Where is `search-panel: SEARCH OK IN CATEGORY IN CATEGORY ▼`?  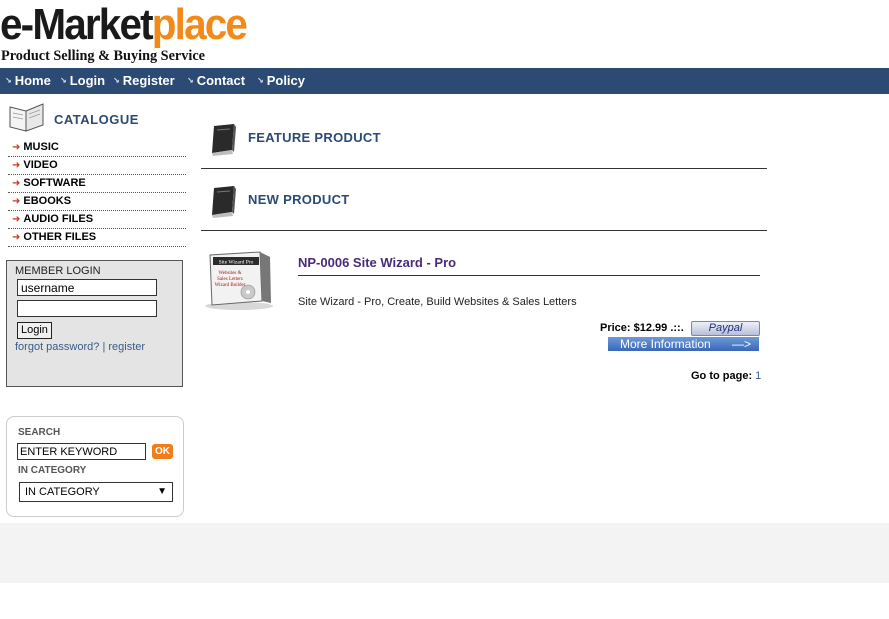 search-panel: SEARCH OK IN CATEGORY IN CATEGORY ▼ is located at coordinates (95, 466).